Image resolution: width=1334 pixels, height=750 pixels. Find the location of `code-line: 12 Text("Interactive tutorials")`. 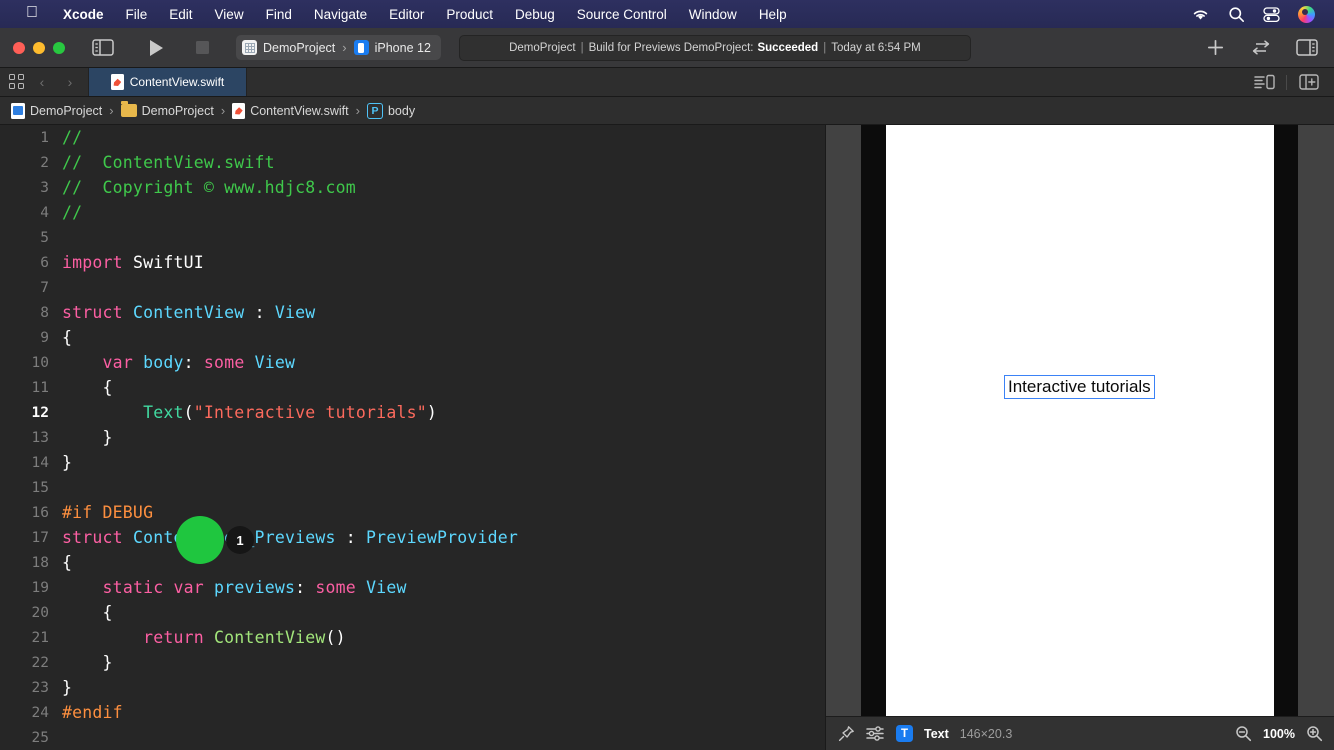

code-line: 12 Text("Interactive tutorials") is located at coordinates (412, 412).